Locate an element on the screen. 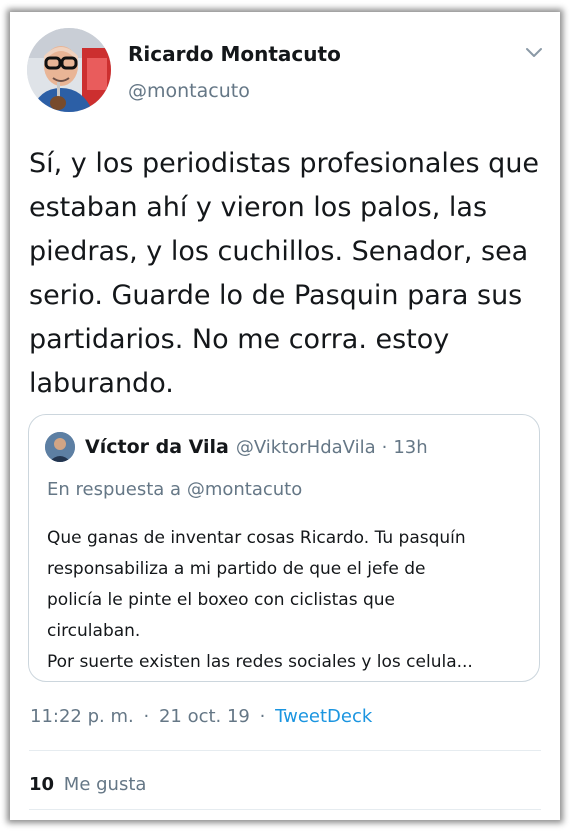 The width and height of the screenshot is (570, 835). tweet-meta: 11:22 p. m. · 21 oct. 19 · TweetDeck is located at coordinates (201, 716).